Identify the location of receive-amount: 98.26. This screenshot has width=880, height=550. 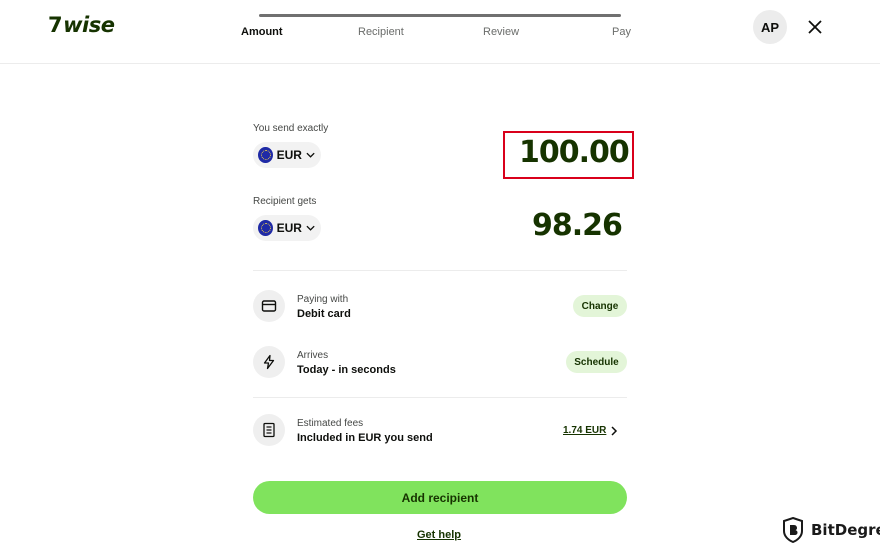
(577, 225).